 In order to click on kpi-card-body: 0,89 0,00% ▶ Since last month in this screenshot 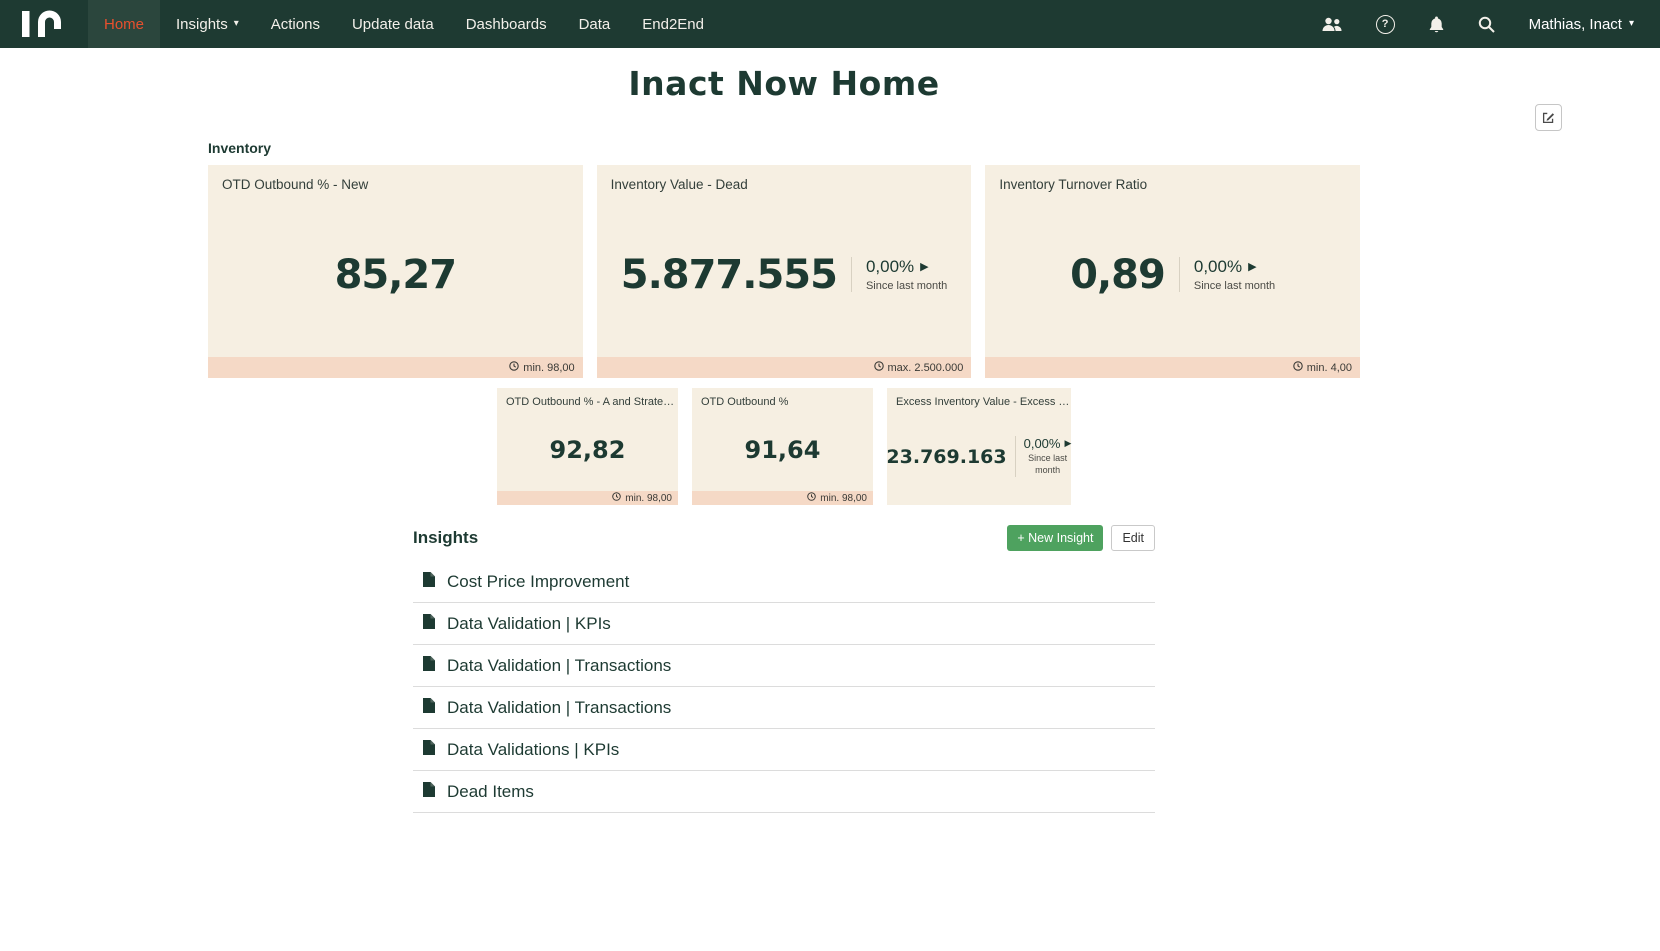, I will do `click(1172, 274)`.